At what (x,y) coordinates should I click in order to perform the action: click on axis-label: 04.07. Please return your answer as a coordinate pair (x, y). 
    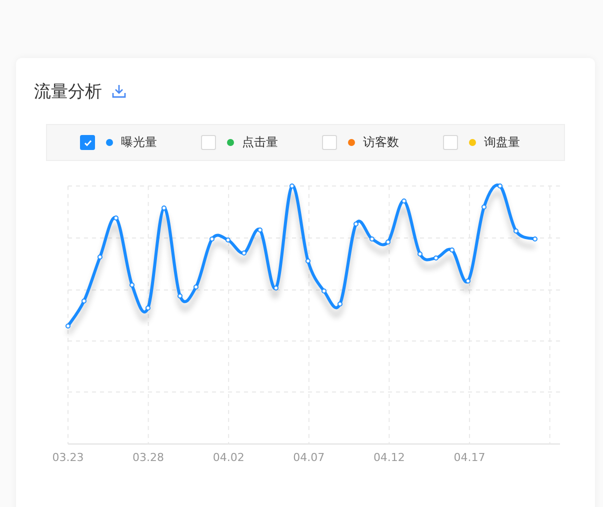
    Looking at the image, I should click on (309, 457).